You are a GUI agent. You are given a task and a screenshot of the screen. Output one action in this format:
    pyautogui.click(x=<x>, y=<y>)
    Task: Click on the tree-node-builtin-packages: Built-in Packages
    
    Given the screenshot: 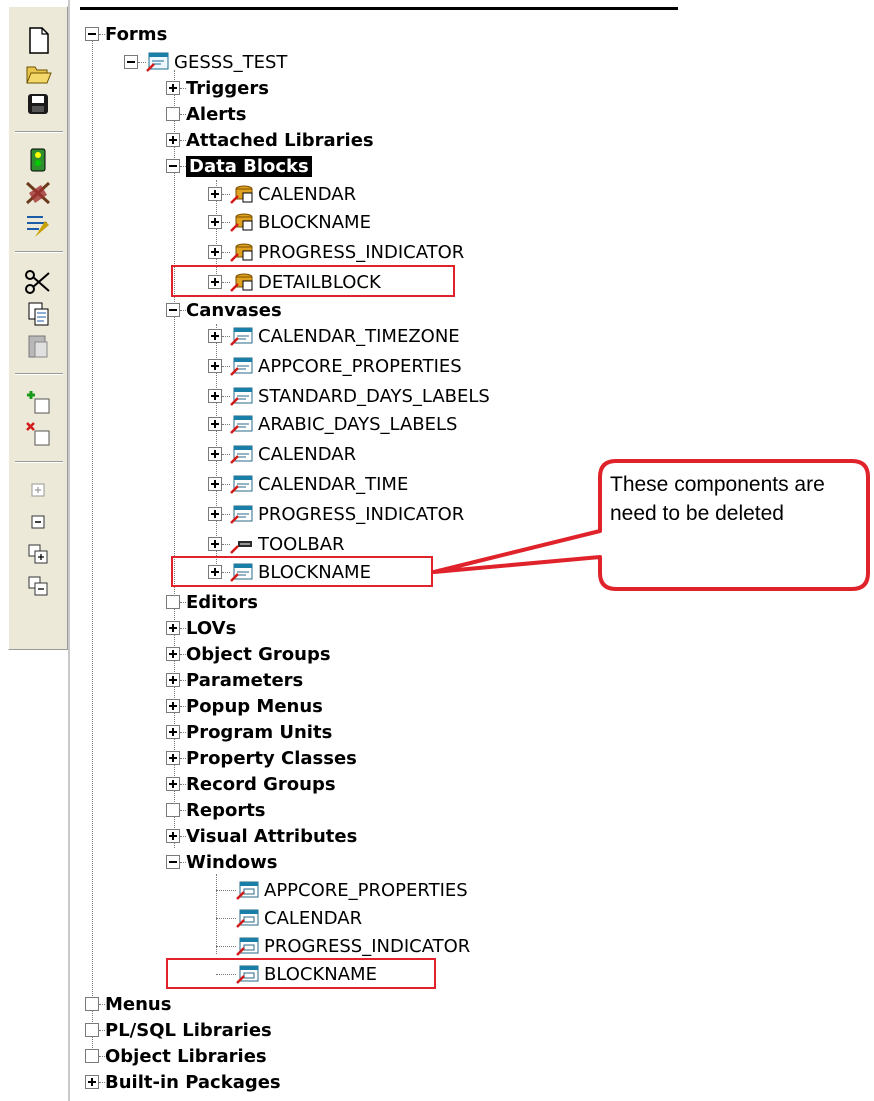 What is the action you would take?
    pyautogui.click(x=183, y=1082)
    